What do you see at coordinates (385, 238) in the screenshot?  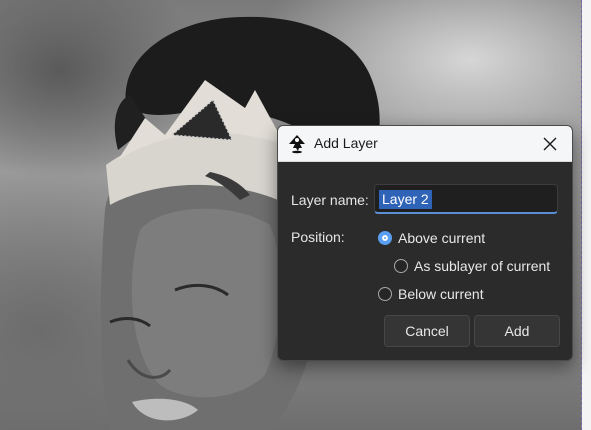 I see `radio-selected-icon` at bounding box center [385, 238].